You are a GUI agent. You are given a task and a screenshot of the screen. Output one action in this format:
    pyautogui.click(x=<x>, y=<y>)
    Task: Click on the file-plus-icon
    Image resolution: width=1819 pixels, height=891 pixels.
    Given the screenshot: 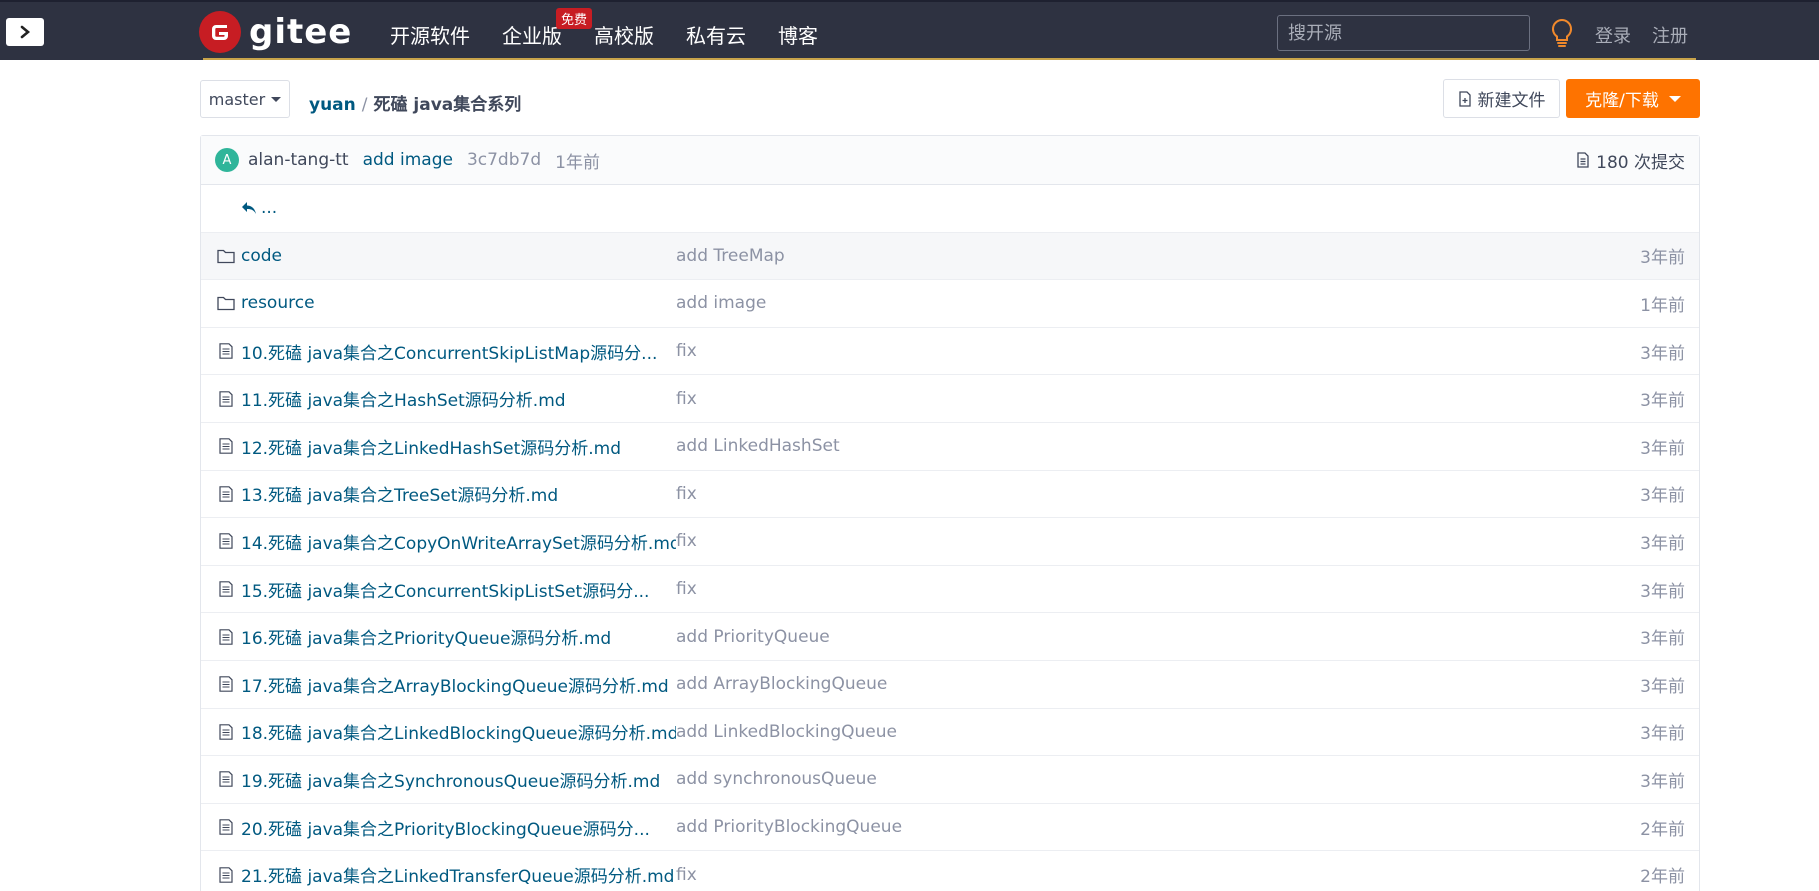 What is the action you would take?
    pyautogui.click(x=1464, y=98)
    